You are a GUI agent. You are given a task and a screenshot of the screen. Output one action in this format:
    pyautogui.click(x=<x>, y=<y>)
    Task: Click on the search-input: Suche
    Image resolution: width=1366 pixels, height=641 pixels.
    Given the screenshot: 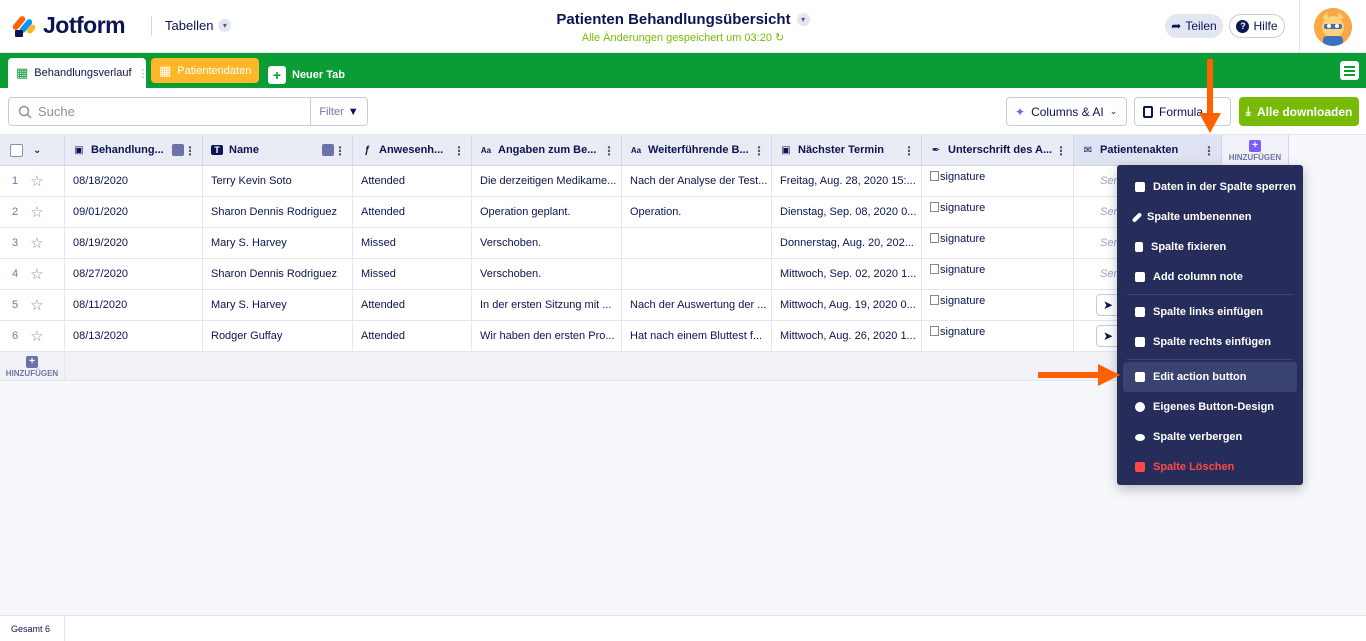 What is the action you would take?
    pyautogui.click(x=174, y=111)
    